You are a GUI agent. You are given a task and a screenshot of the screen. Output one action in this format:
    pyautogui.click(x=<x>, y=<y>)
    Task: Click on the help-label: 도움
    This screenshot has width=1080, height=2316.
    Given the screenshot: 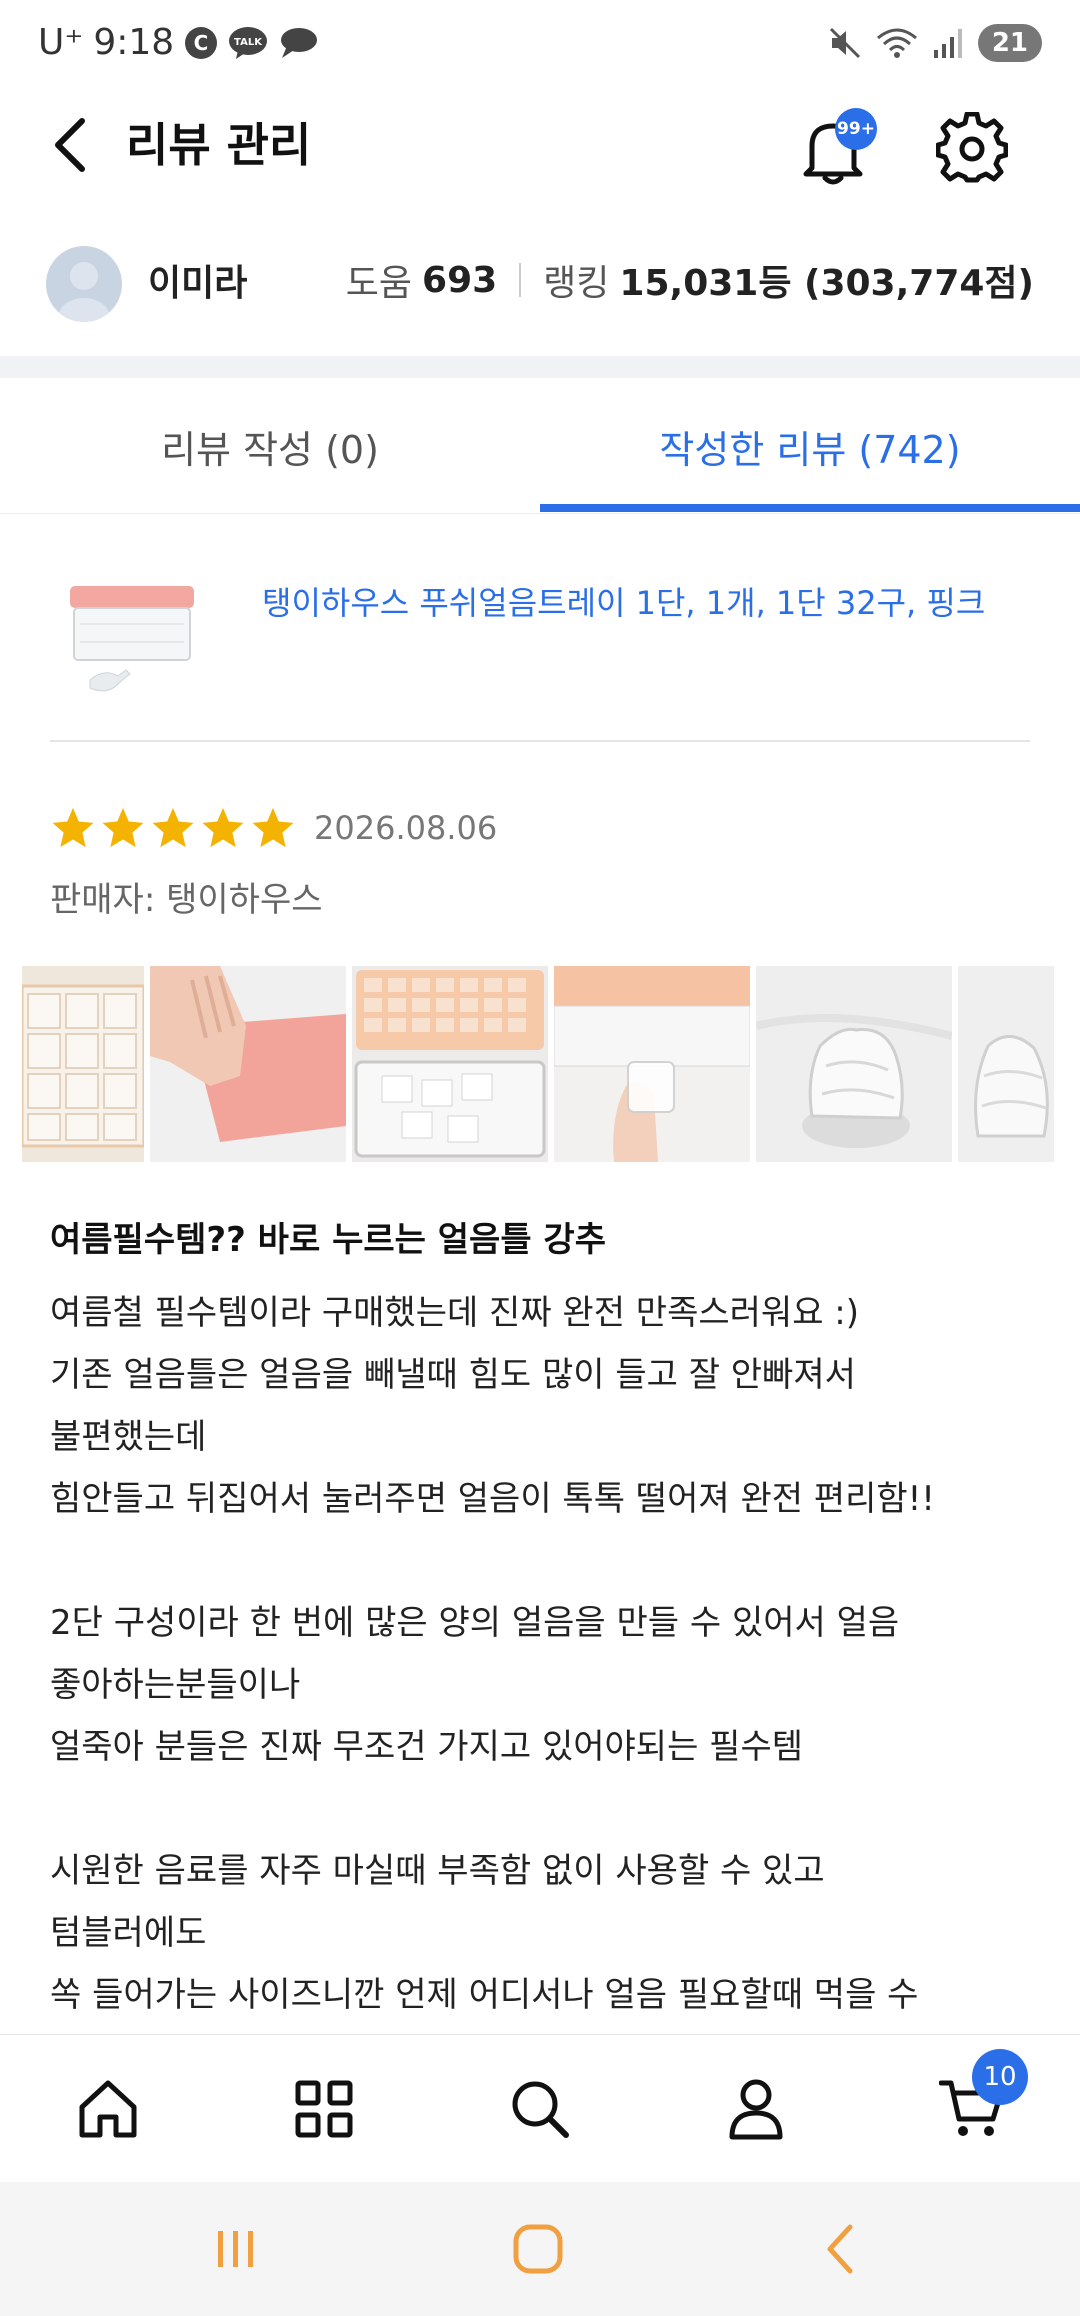 What is the action you would take?
    pyautogui.click(x=379, y=283)
    